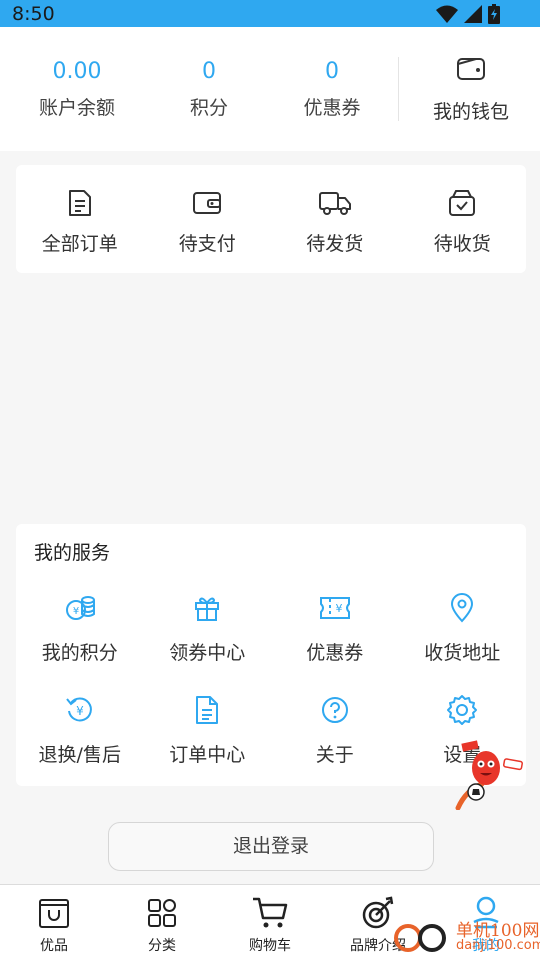  Describe the element at coordinates (332, 88) in the screenshot. I see `coupons-stat: 0 优惠券` at that location.